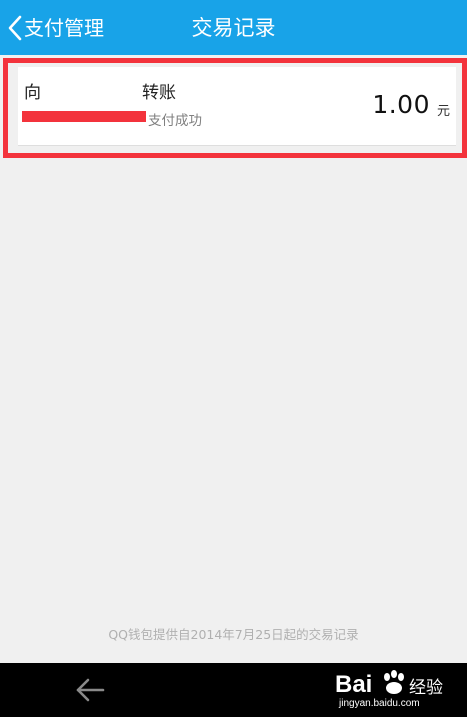 The width and height of the screenshot is (467, 717). I want to click on paw-icon, so click(394, 685).